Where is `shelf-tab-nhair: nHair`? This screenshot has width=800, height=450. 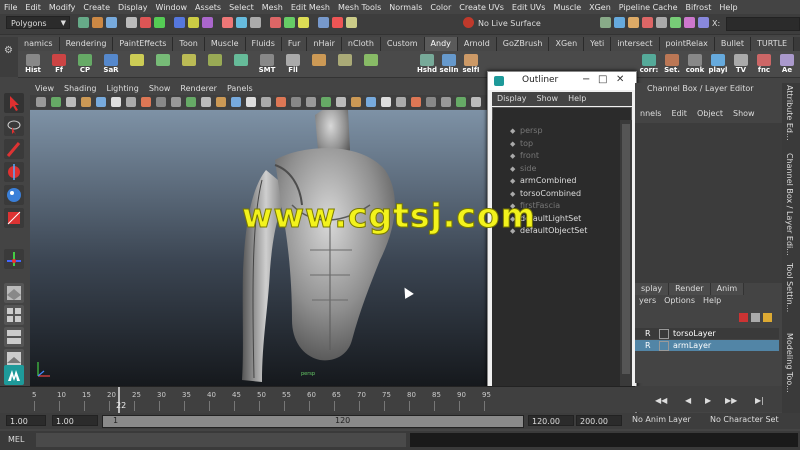 shelf-tab-nhair: nHair is located at coordinates (324, 44).